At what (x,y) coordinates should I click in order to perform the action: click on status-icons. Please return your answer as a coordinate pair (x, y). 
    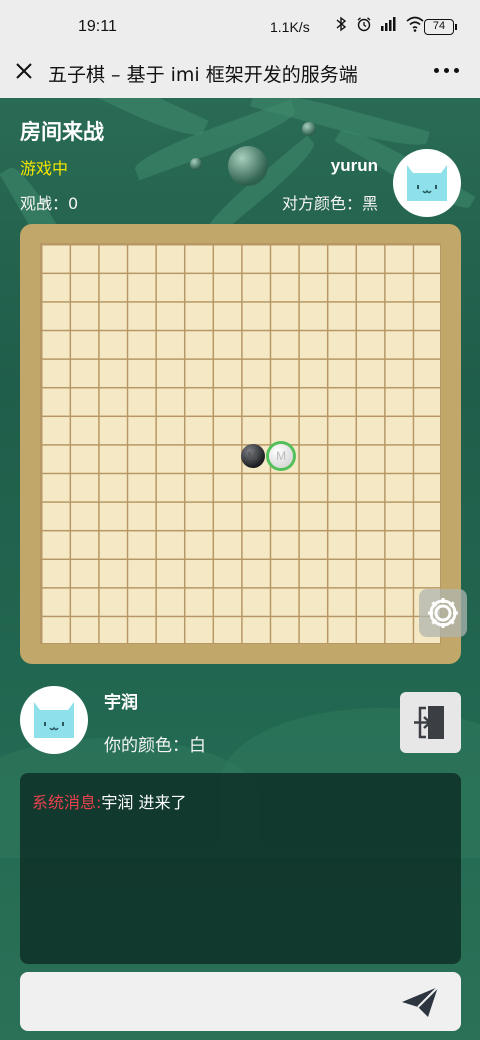
    Looking at the image, I should click on (378, 24).